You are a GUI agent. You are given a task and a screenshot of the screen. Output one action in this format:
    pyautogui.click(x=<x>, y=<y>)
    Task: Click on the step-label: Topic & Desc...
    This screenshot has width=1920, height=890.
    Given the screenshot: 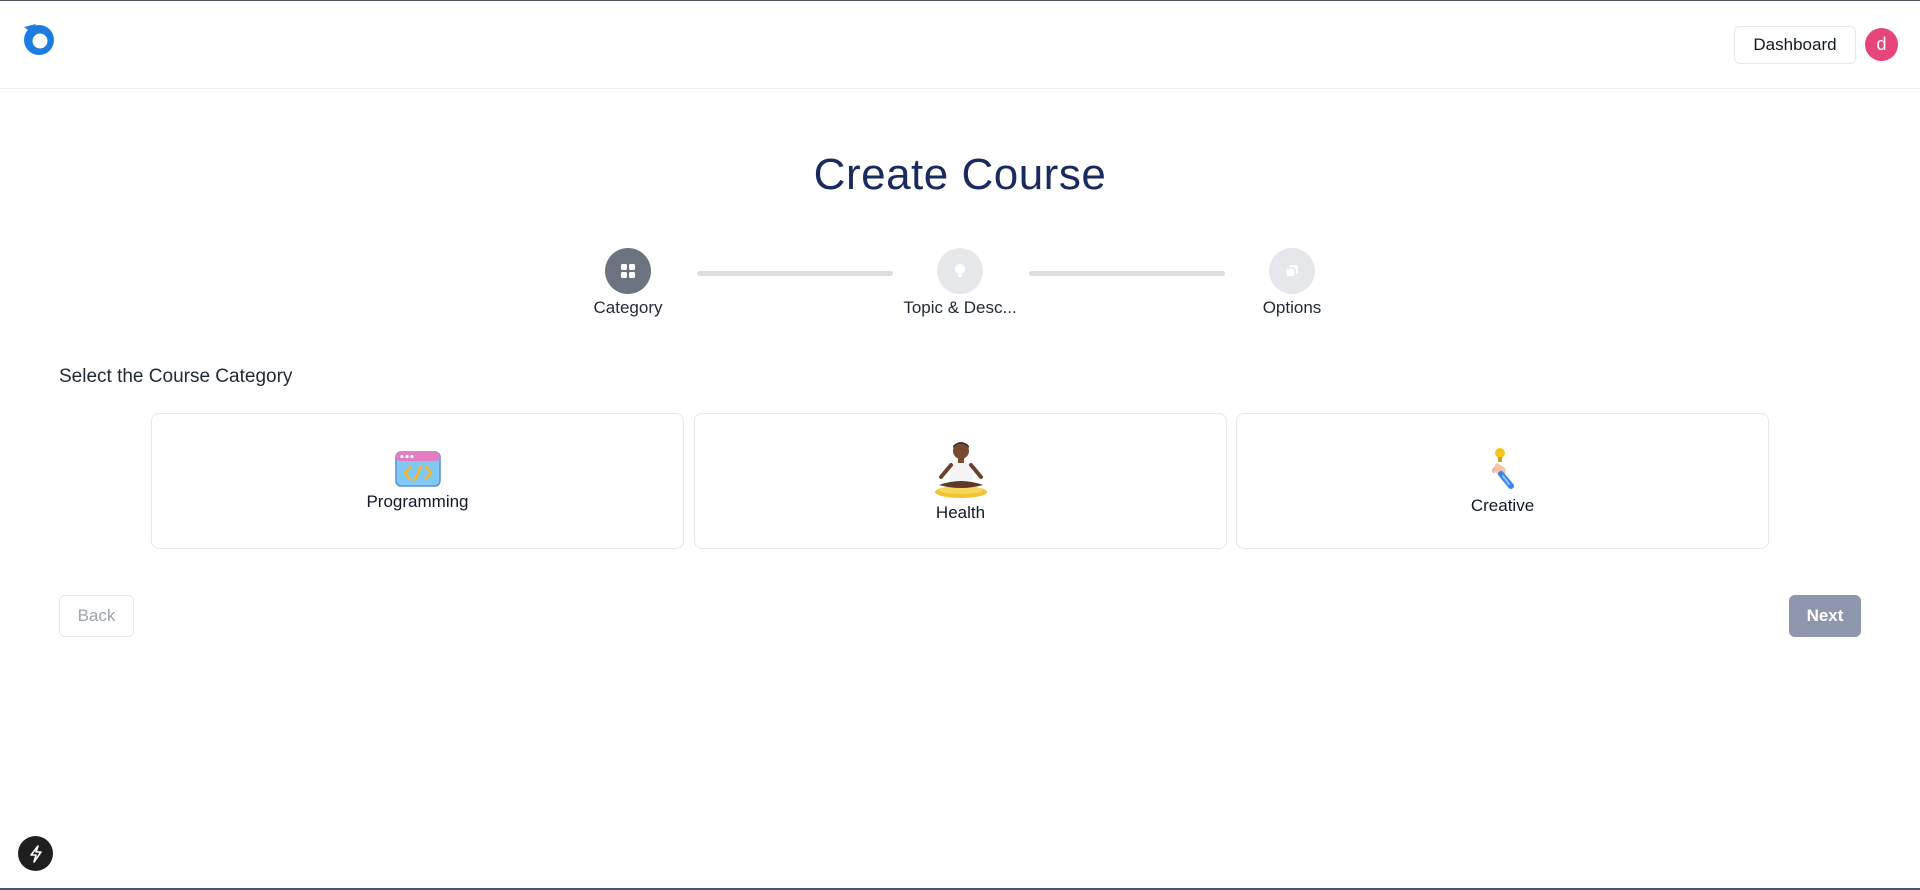 What is the action you would take?
    pyautogui.click(x=960, y=307)
    